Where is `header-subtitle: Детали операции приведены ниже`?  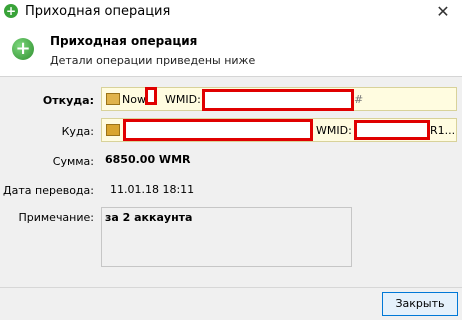 header-subtitle: Детали операции приведены ниже is located at coordinates (153, 60).